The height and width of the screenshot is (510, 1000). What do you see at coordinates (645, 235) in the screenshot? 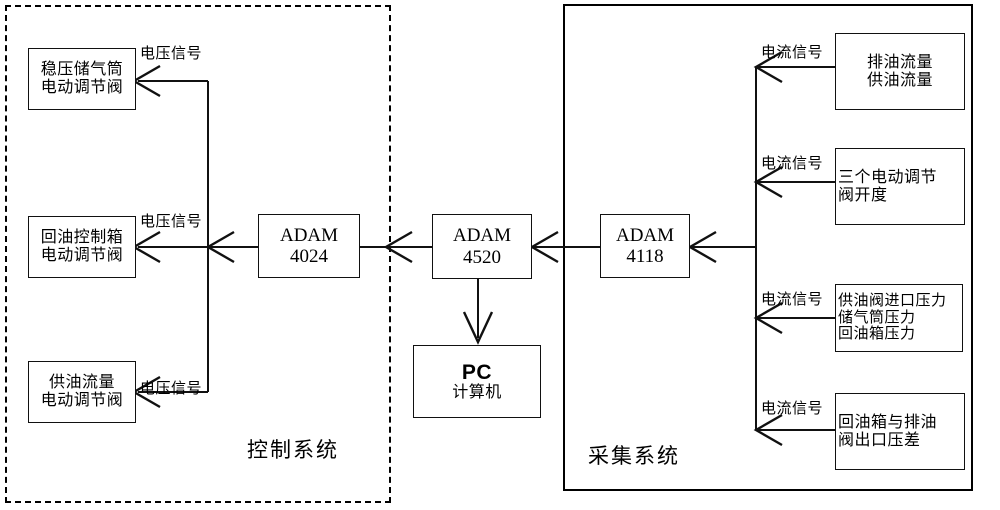
I see `adam-4118-line1: ADAM` at bounding box center [645, 235].